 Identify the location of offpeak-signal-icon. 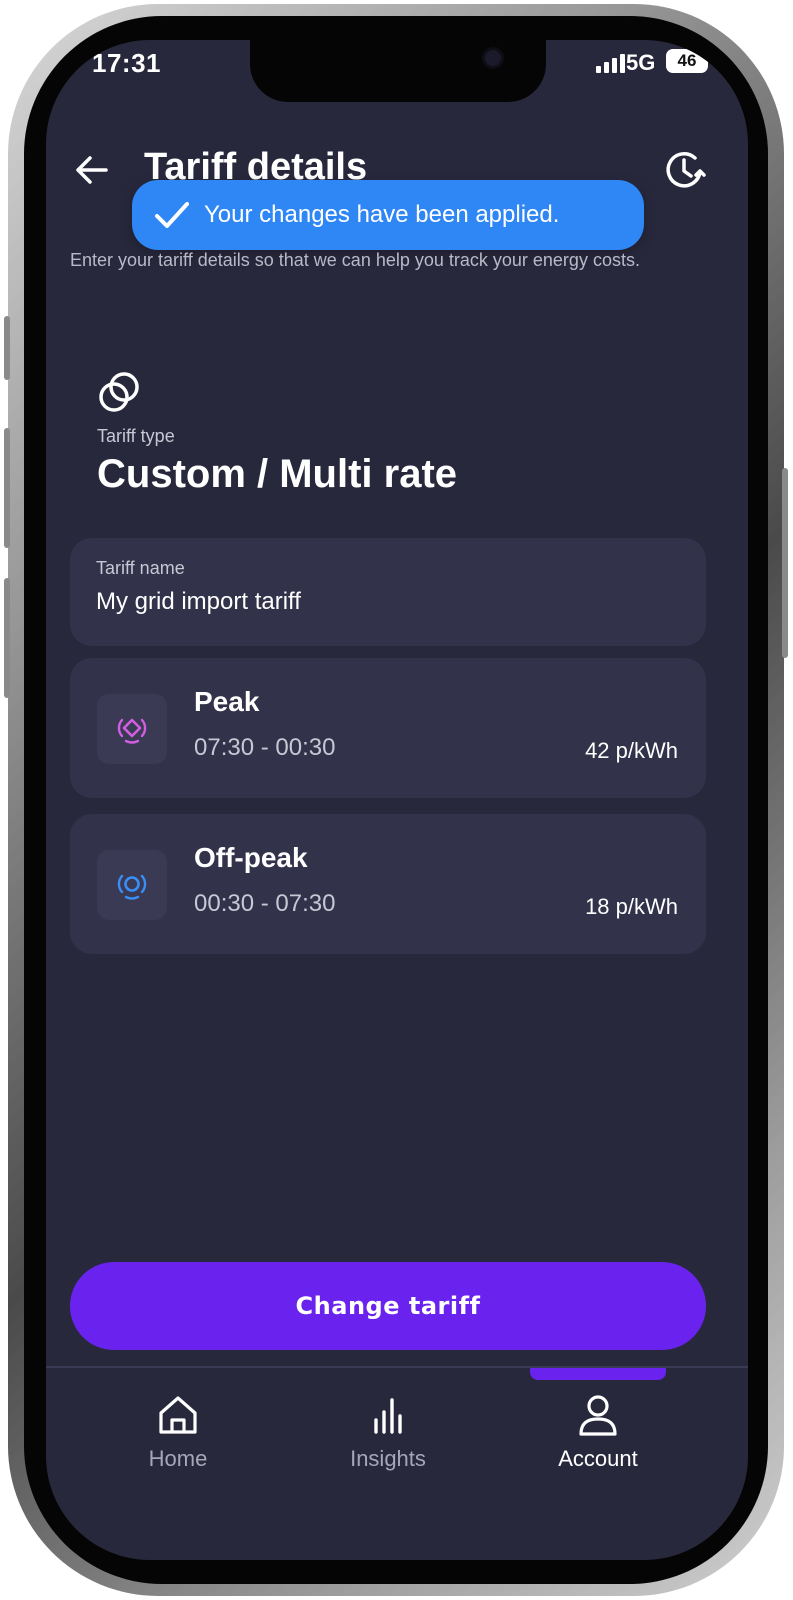
(132, 887).